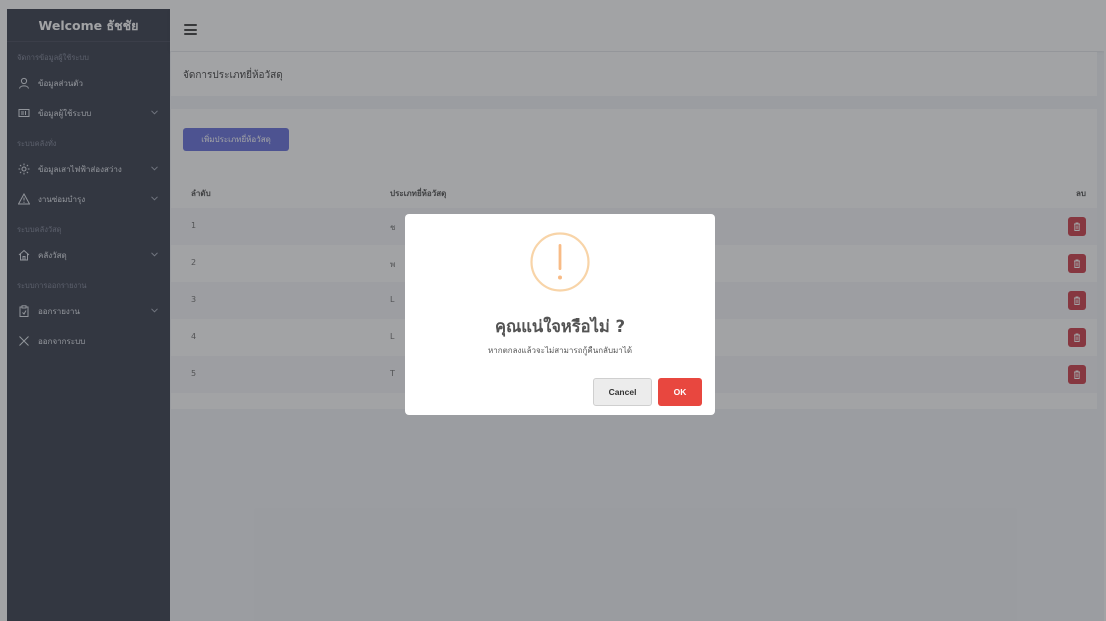 The height and width of the screenshot is (621, 1106). What do you see at coordinates (560, 350) in the screenshot?
I see `dialog-text: หากตกลงแล้วจะไม่สามารถกู้คืนกลับมาได้` at bounding box center [560, 350].